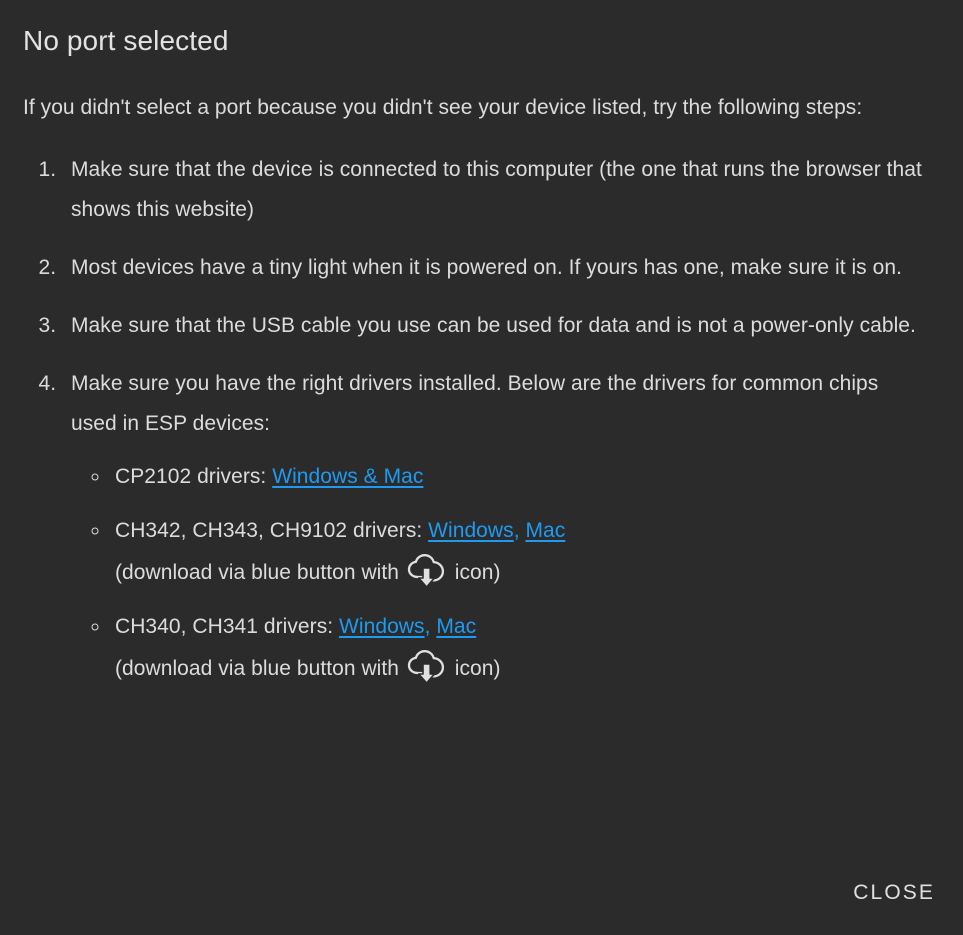 This screenshot has height=935, width=963. I want to click on ch340-mac-driver-link: Mac, so click(456, 626).